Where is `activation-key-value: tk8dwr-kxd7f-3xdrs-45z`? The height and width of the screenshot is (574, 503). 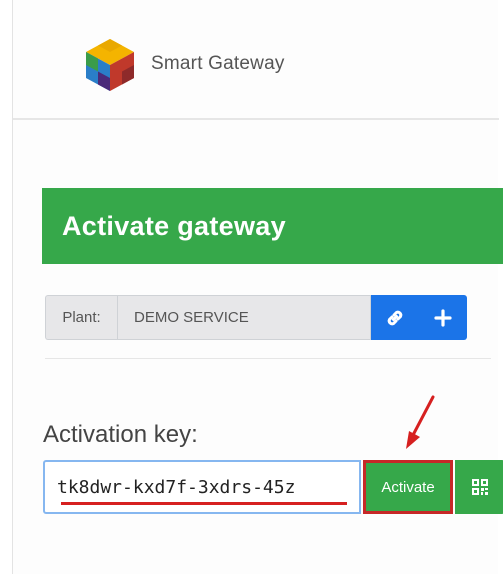
activation-key-value: tk8dwr-kxd7f-3xdrs-45z is located at coordinates (176, 487).